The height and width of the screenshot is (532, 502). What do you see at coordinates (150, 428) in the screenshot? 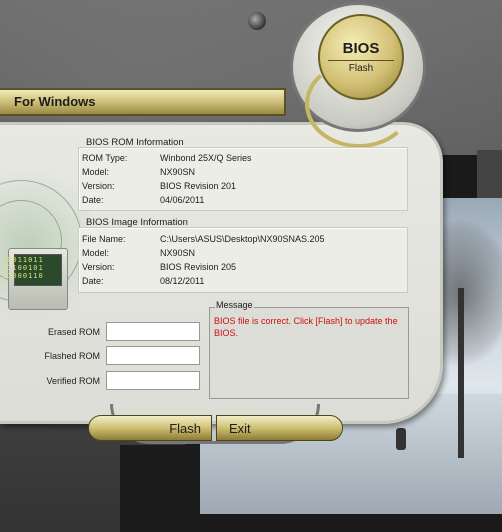
I see `flash-button: Flash` at bounding box center [150, 428].